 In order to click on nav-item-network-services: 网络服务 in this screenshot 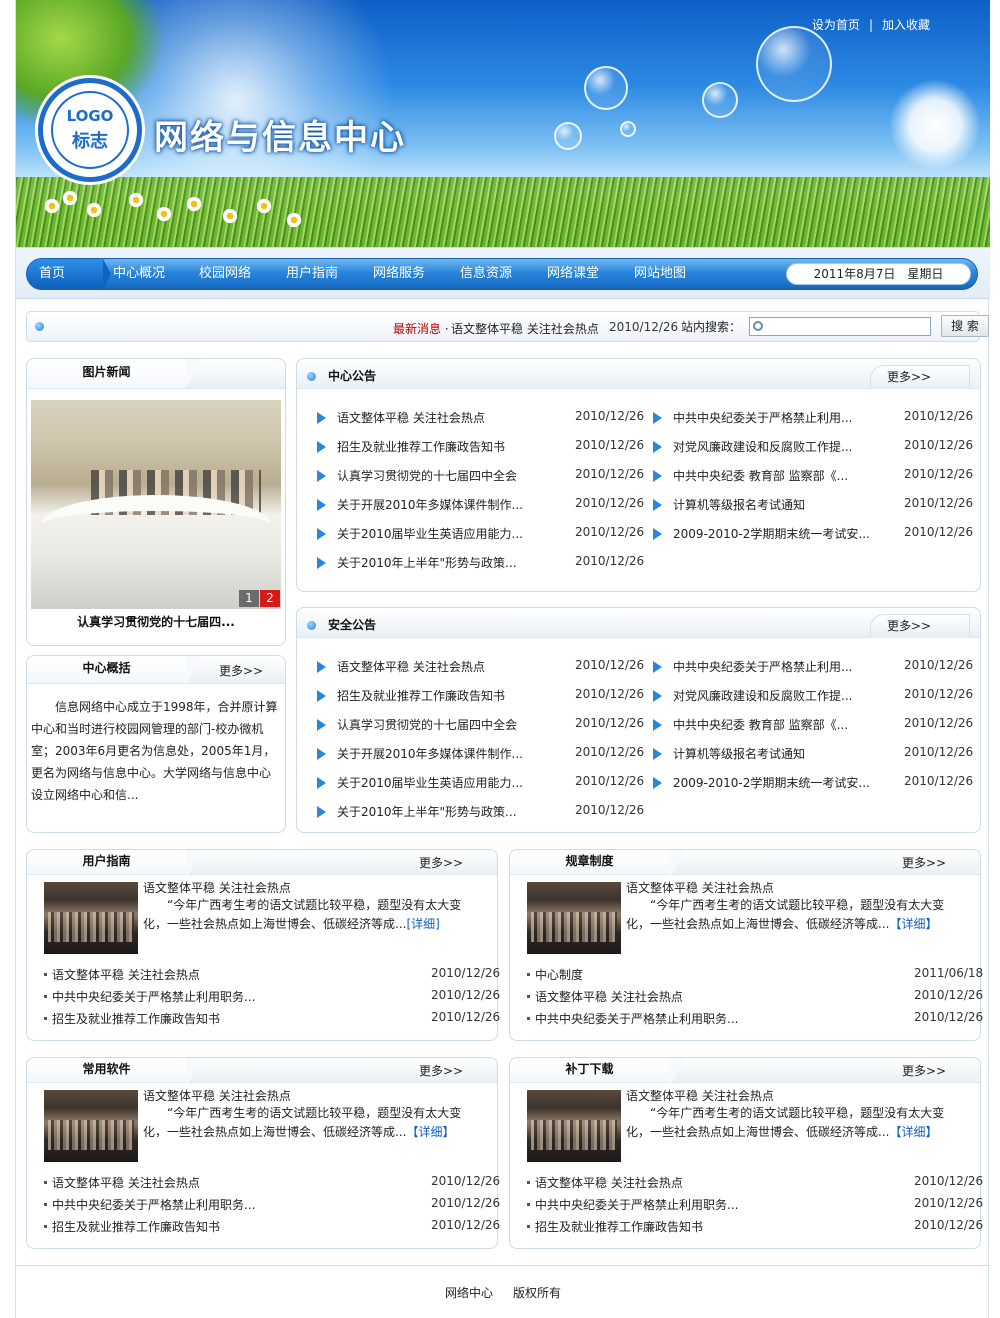, I will do `click(399, 274)`.